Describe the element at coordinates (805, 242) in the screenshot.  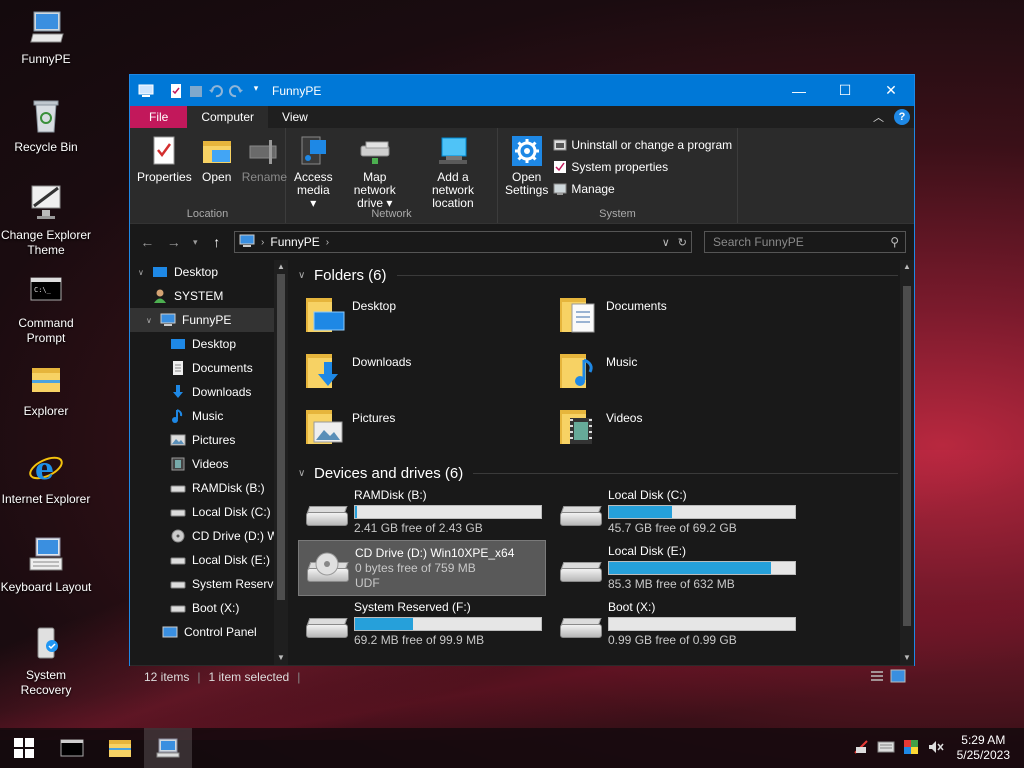
I see `search-input: Search FunnyPE ⚲` at that location.